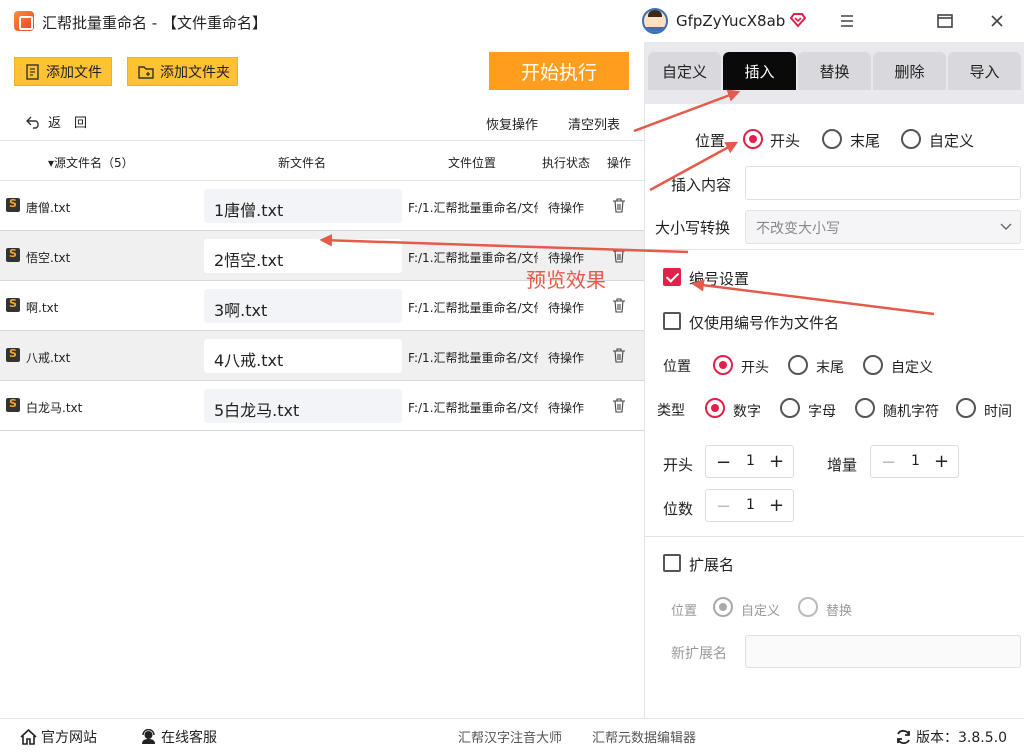 The image size is (1024, 752). I want to click on vip-badge-icon, so click(798, 20).